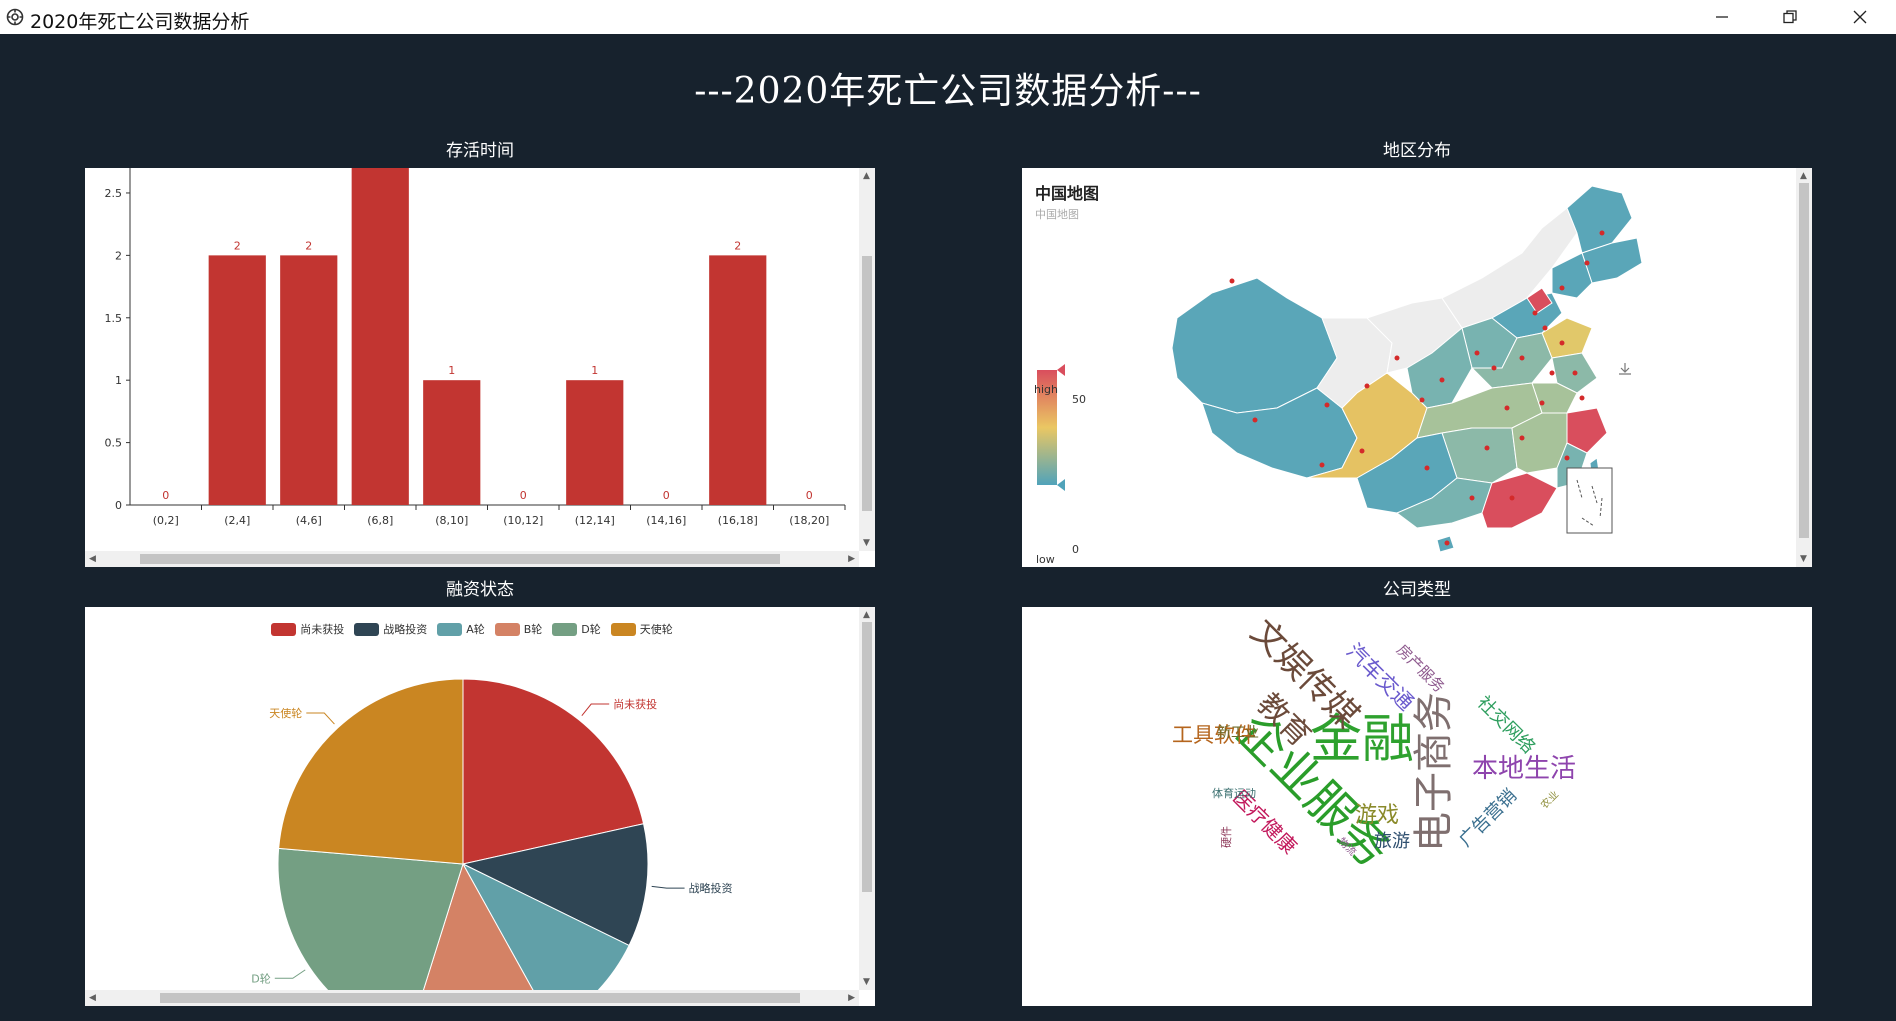 This screenshot has width=1896, height=1021. I want to click on funding-panel-title: 融资状态, so click(480, 590).